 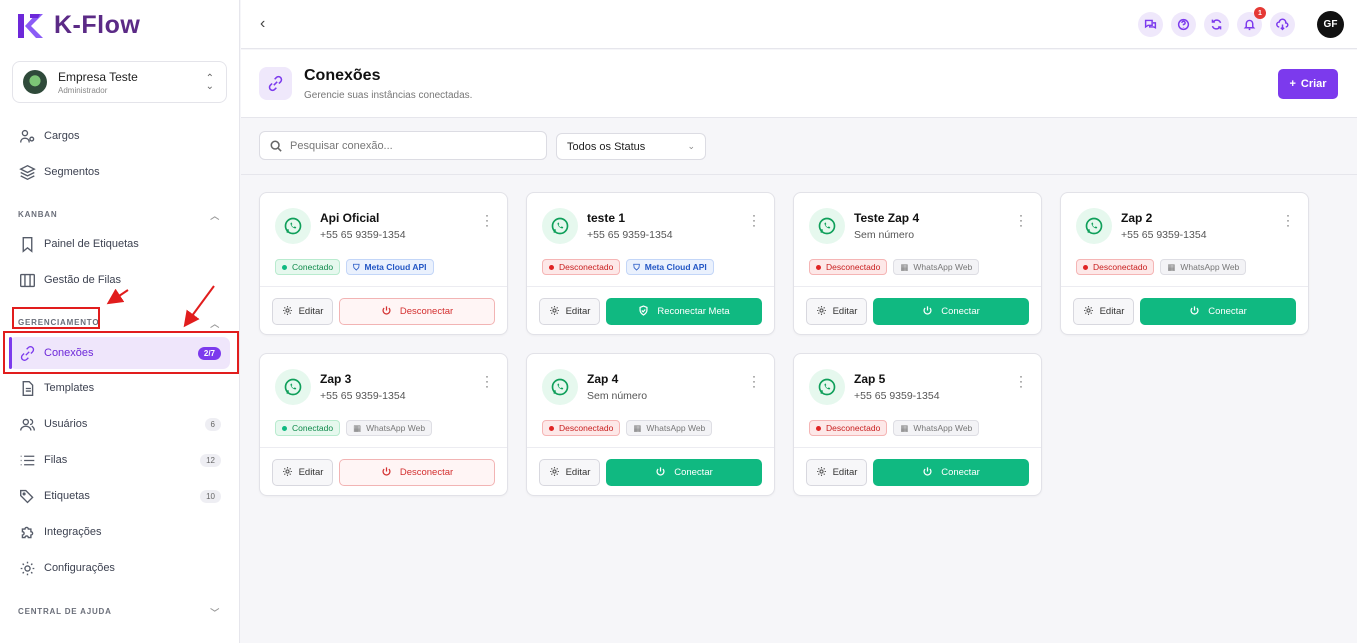 I want to click on download-cloud-icon, so click(x=1282, y=24).